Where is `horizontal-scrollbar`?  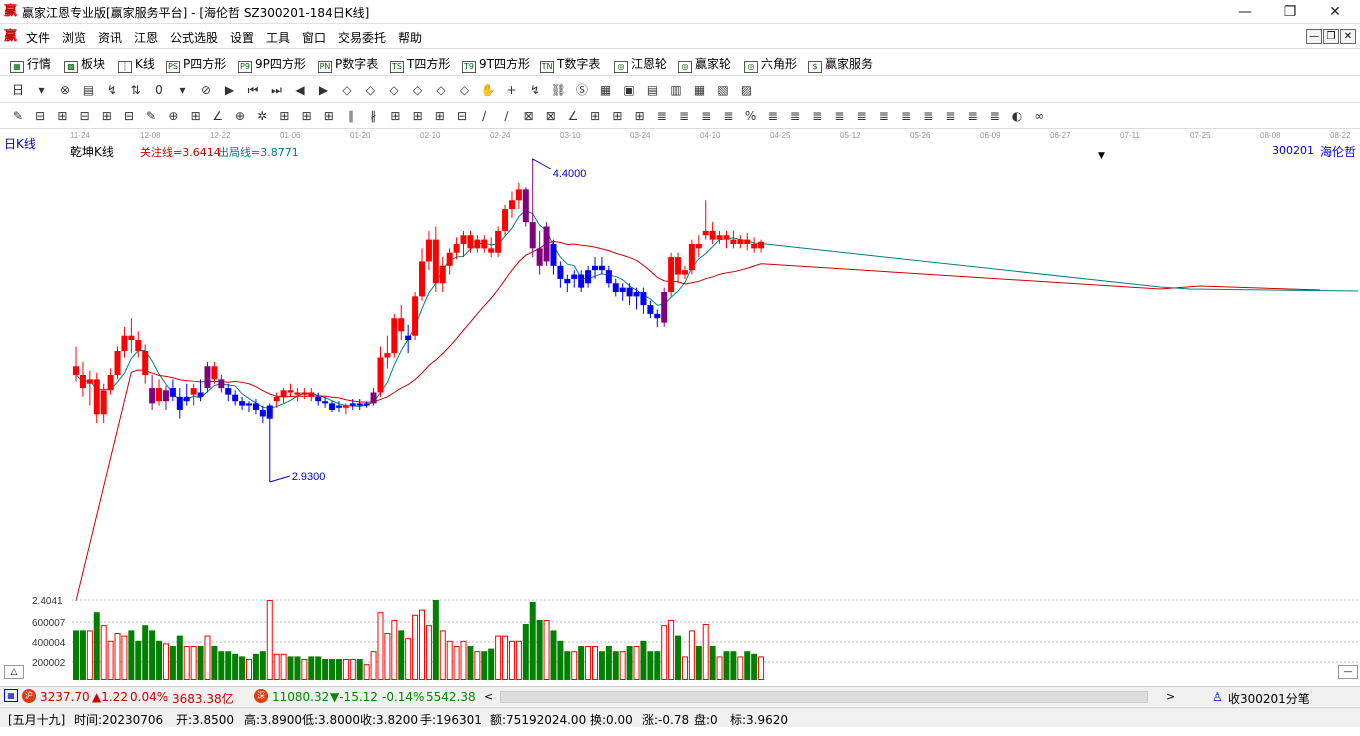 horizontal-scrollbar is located at coordinates (824, 697).